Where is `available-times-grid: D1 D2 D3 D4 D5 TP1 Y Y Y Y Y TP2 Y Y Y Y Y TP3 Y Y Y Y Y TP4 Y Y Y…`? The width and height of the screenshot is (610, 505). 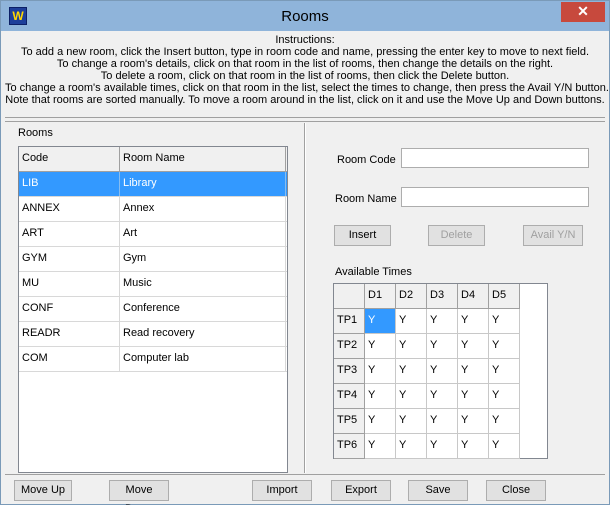
available-times-grid: D1 D2 D3 D4 D5 TP1 Y Y Y Y Y TP2 Y Y Y Y Y TP3 Y Y Y Y Y TP4 Y Y Y… is located at coordinates (440, 371).